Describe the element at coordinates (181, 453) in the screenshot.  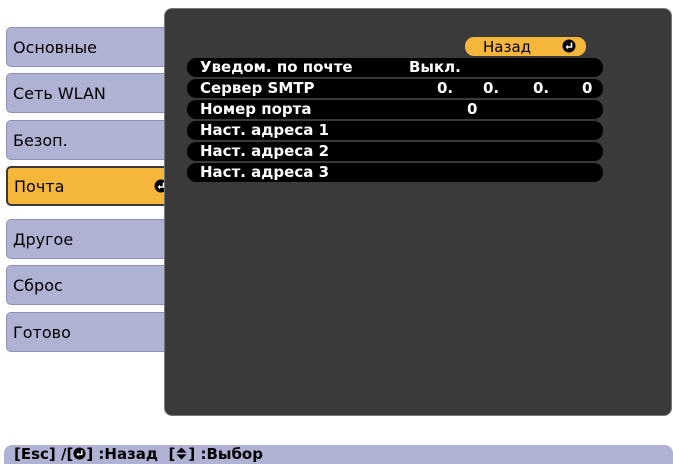
I see `up-down-arrow-icon` at that location.